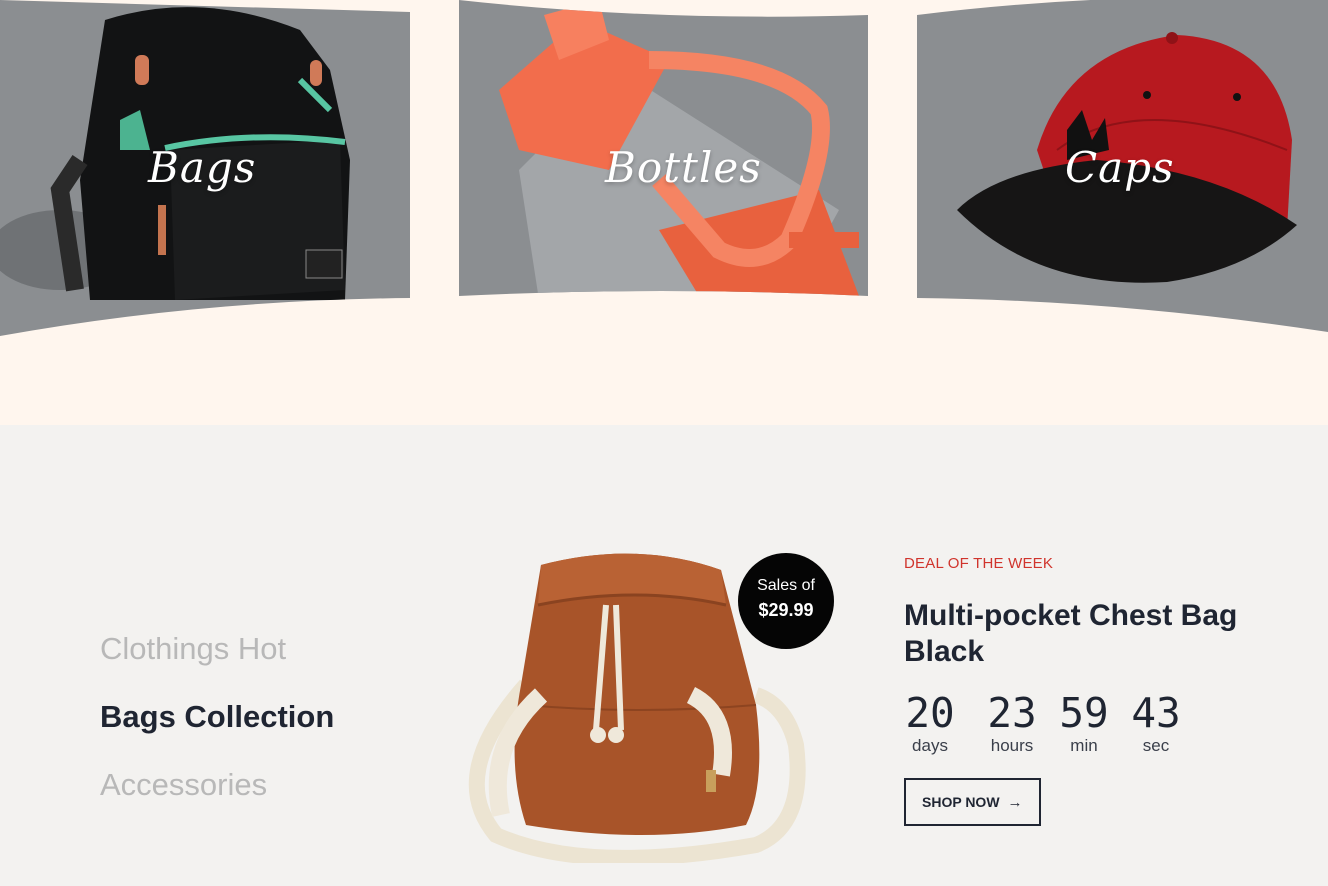 This screenshot has width=1328, height=886. I want to click on countdown-timer: 20 days 23 hours 59 min 43 sec, so click(1104, 723).